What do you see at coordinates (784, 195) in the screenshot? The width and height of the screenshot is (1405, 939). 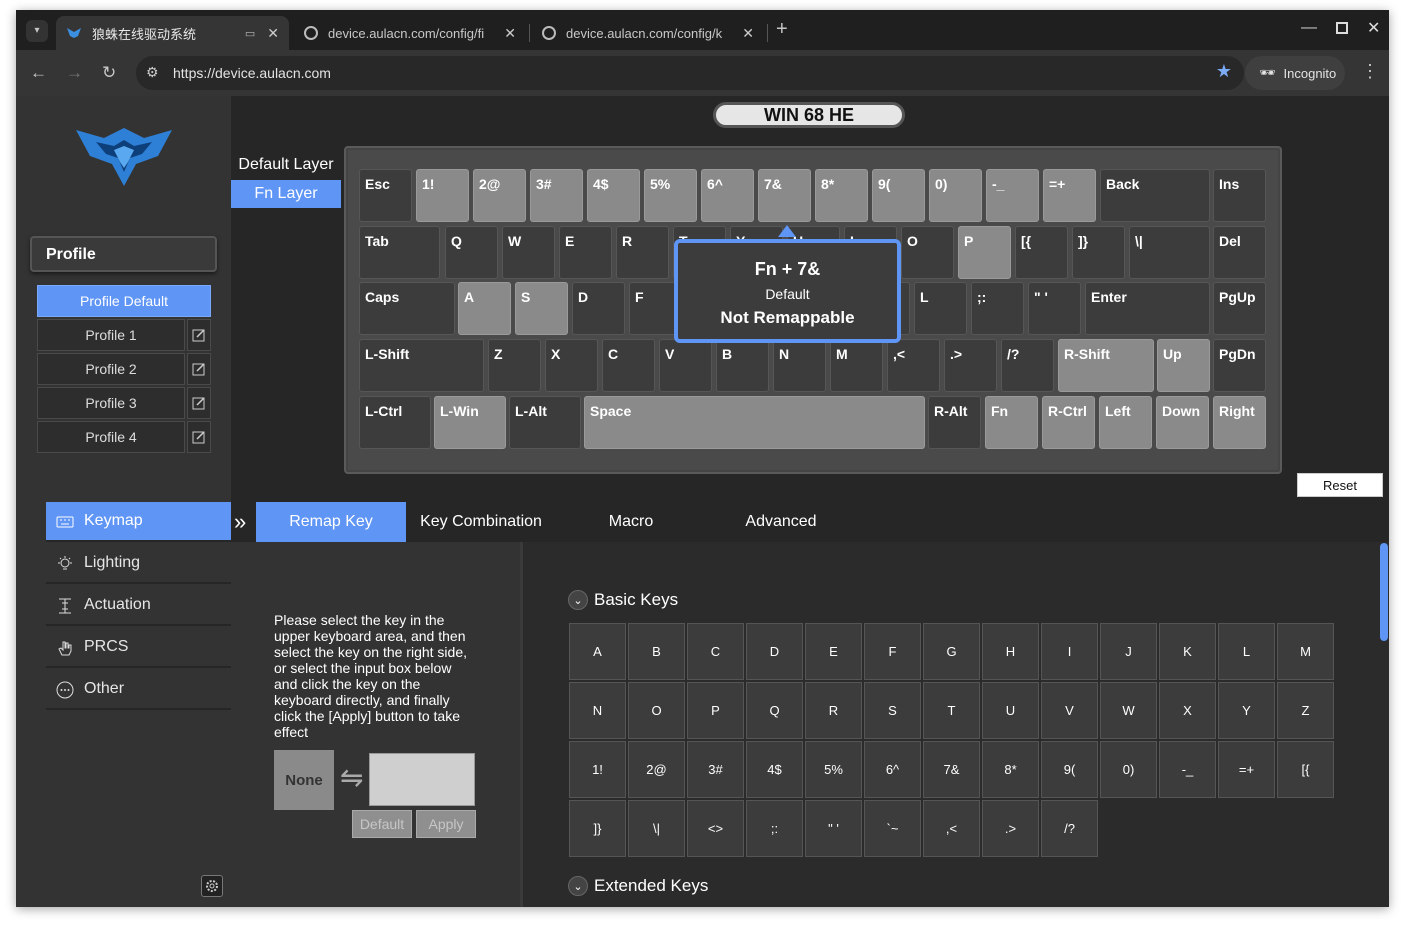 I see `key-0-7: 7&` at bounding box center [784, 195].